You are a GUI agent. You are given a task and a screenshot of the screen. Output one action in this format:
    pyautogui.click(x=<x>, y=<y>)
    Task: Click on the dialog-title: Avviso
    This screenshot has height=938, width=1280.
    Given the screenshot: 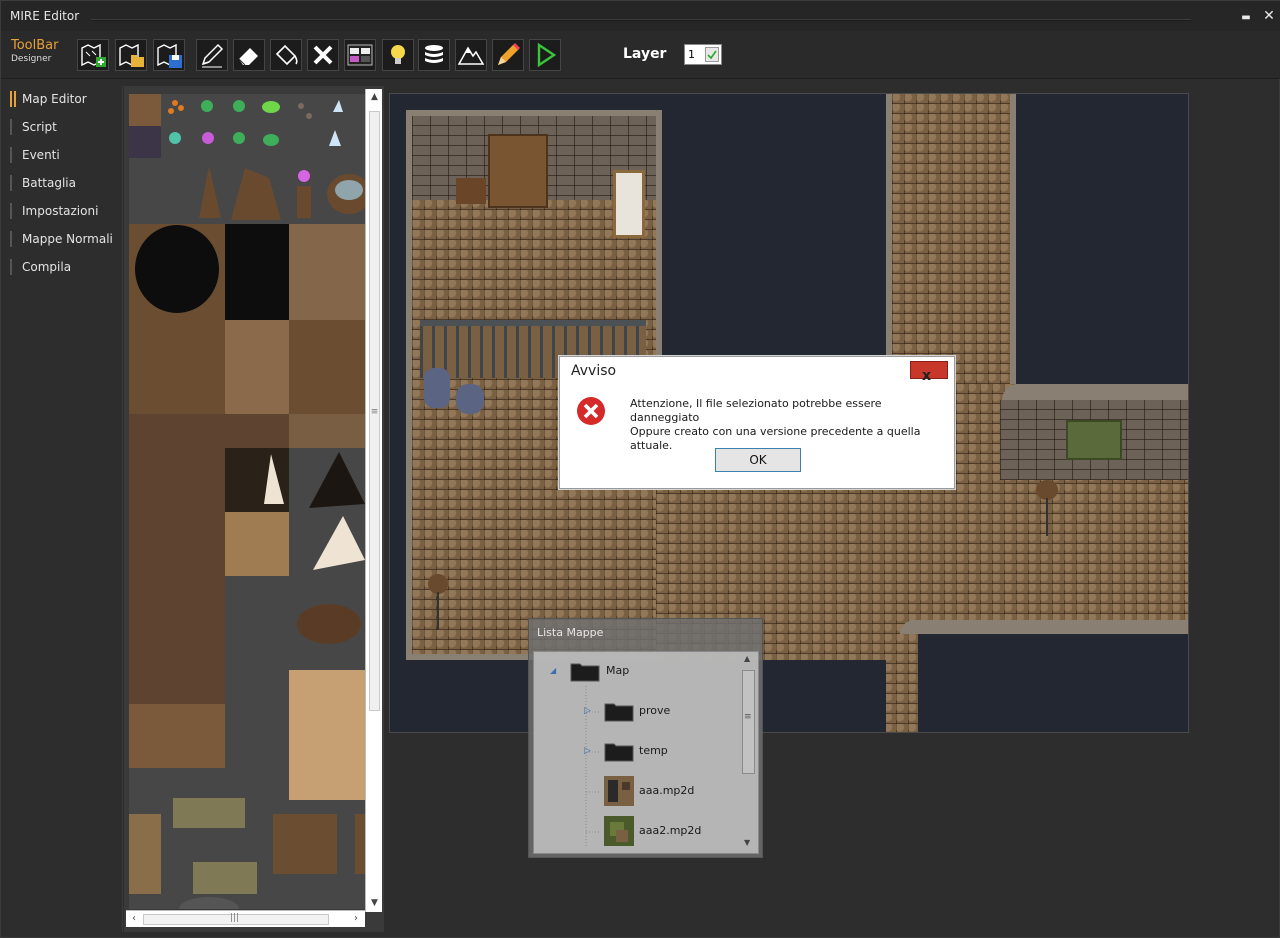 What is the action you would take?
    pyautogui.click(x=594, y=371)
    